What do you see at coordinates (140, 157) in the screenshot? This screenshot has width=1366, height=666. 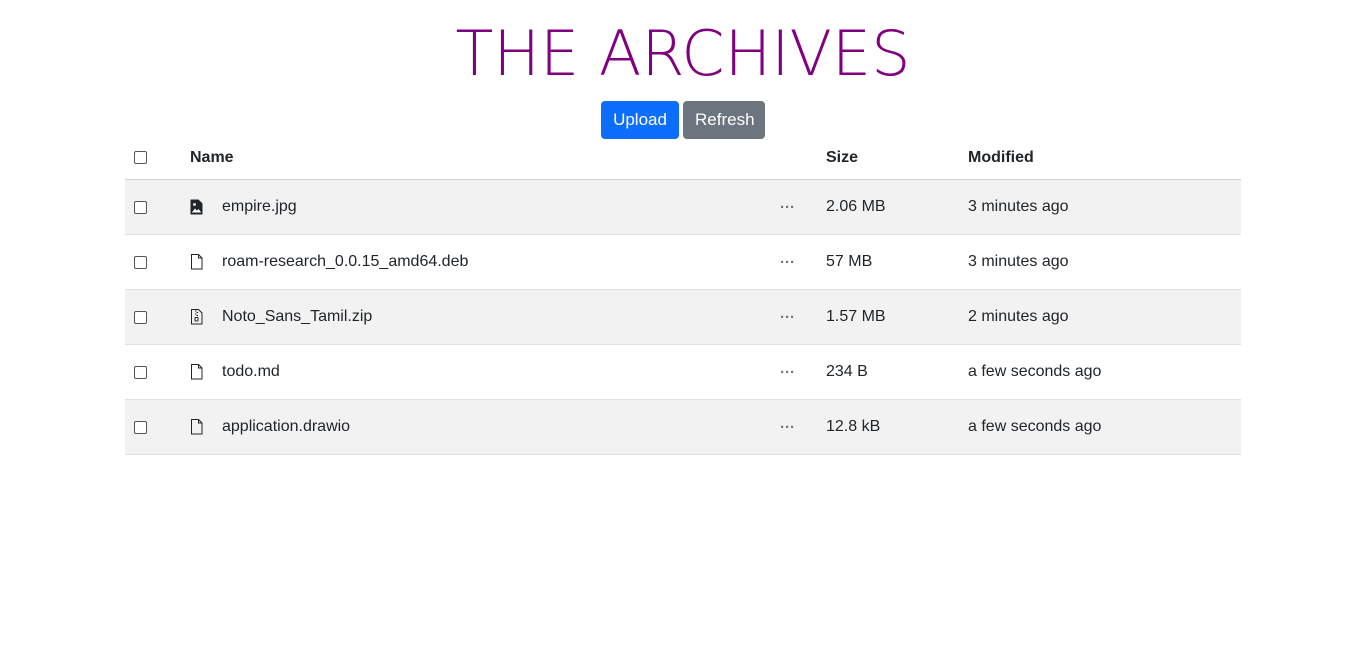 I see `select-all-checkbox` at bounding box center [140, 157].